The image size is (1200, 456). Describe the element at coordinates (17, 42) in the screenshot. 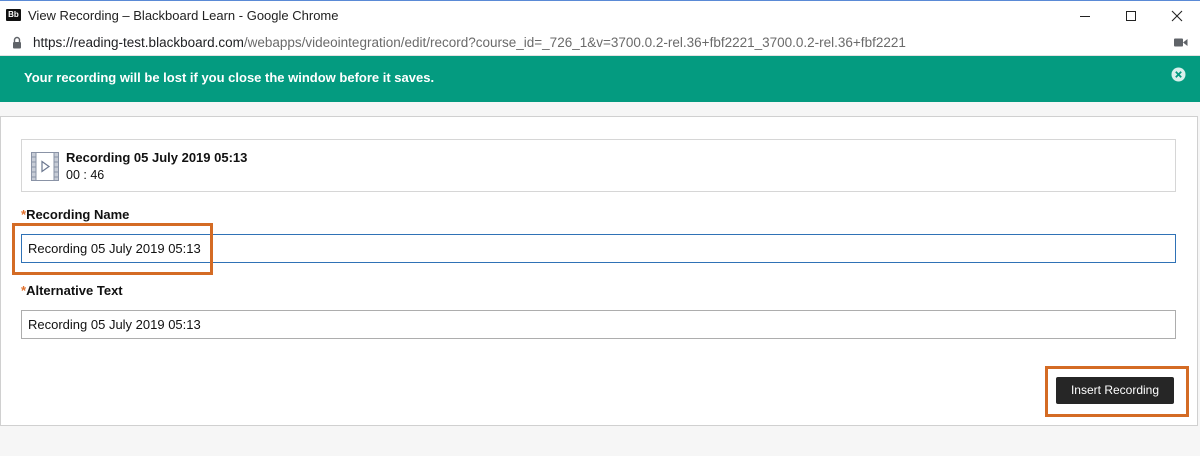

I see `lock-icon` at that location.